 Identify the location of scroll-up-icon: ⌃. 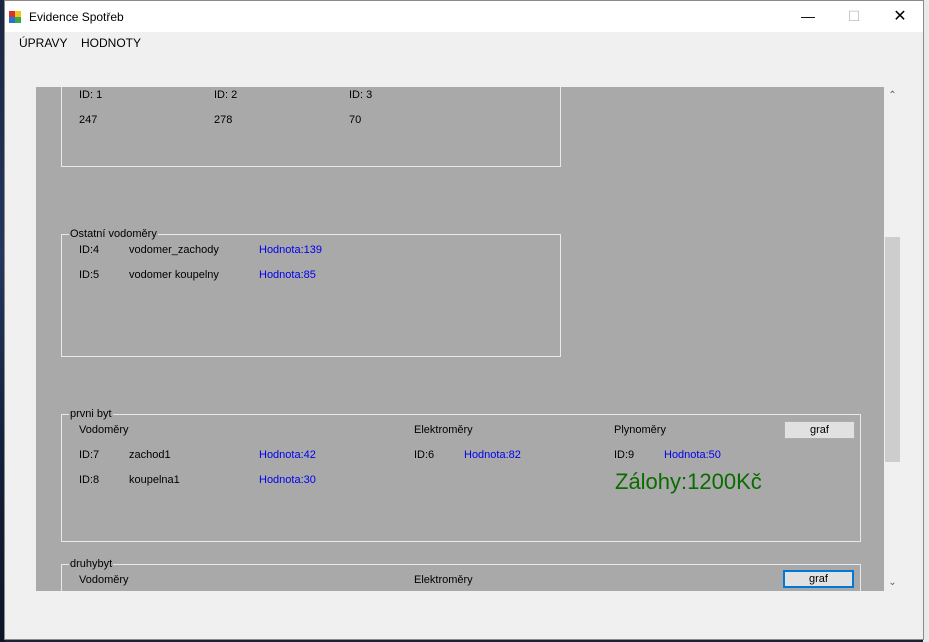
(892, 95).